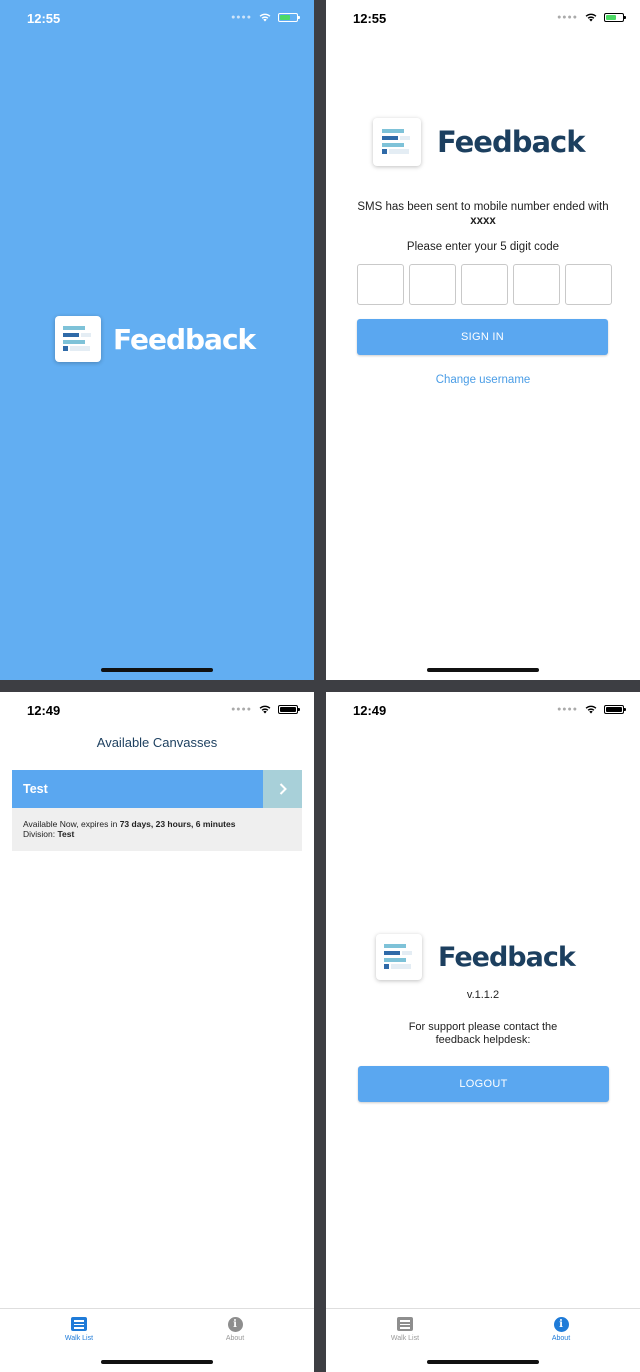 Image resolution: width=640 pixels, height=1372 pixels. What do you see at coordinates (482, 337) in the screenshot?
I see `sign-in-button: SIGN IN` at bounding box center [482, 337].